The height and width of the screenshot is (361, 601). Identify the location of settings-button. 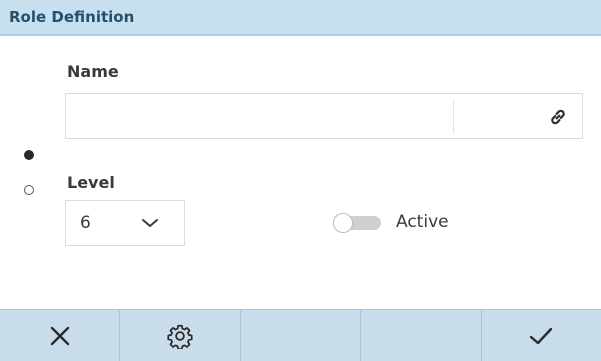
(180, 335).